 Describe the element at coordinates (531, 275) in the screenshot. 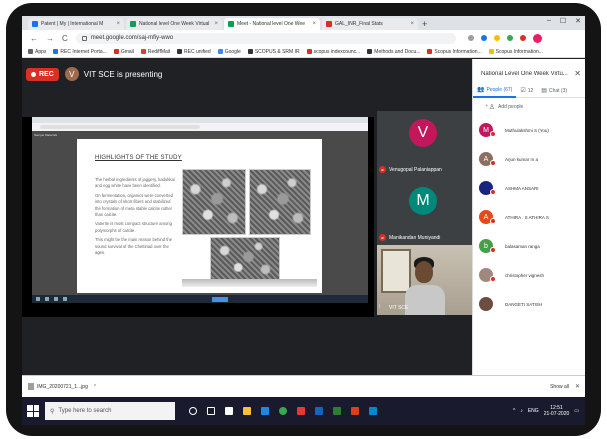

I see `list-item: christopher vignesh` at that location.